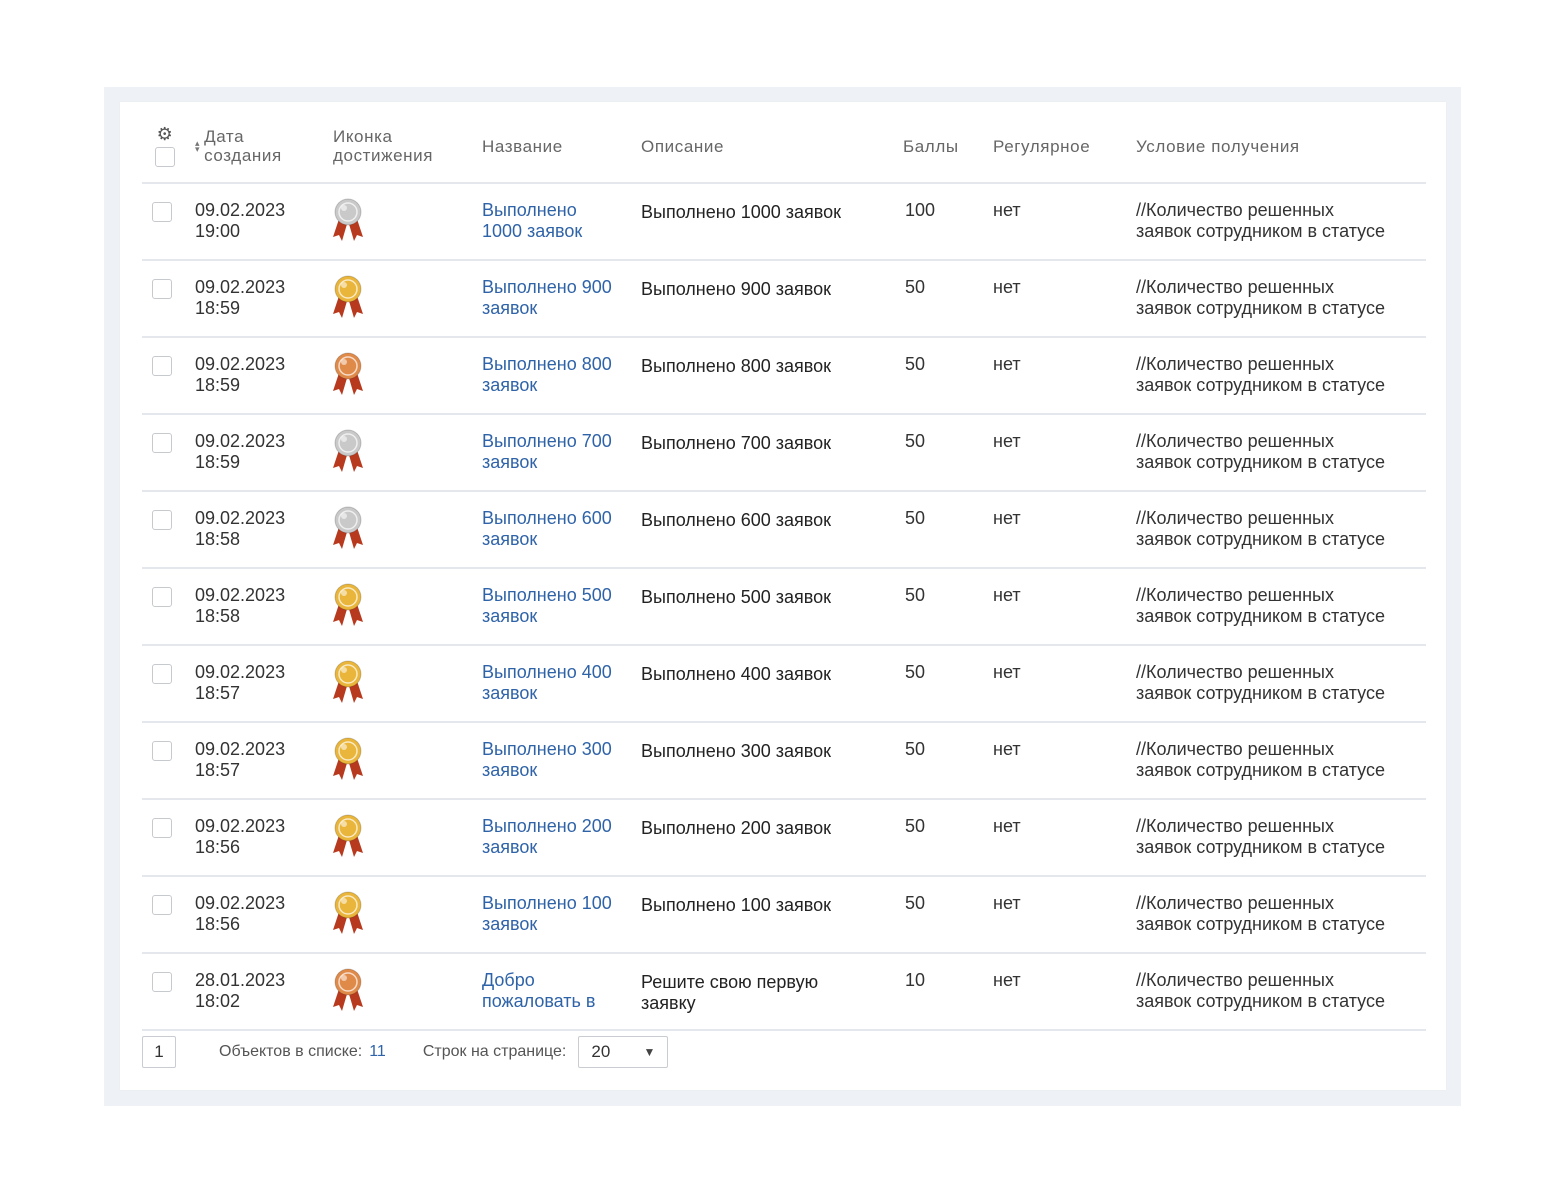 The image size is (1560, 1193). I want to click on achievement-name-cell: Выполнено 500 заявок, so click(547, 606).